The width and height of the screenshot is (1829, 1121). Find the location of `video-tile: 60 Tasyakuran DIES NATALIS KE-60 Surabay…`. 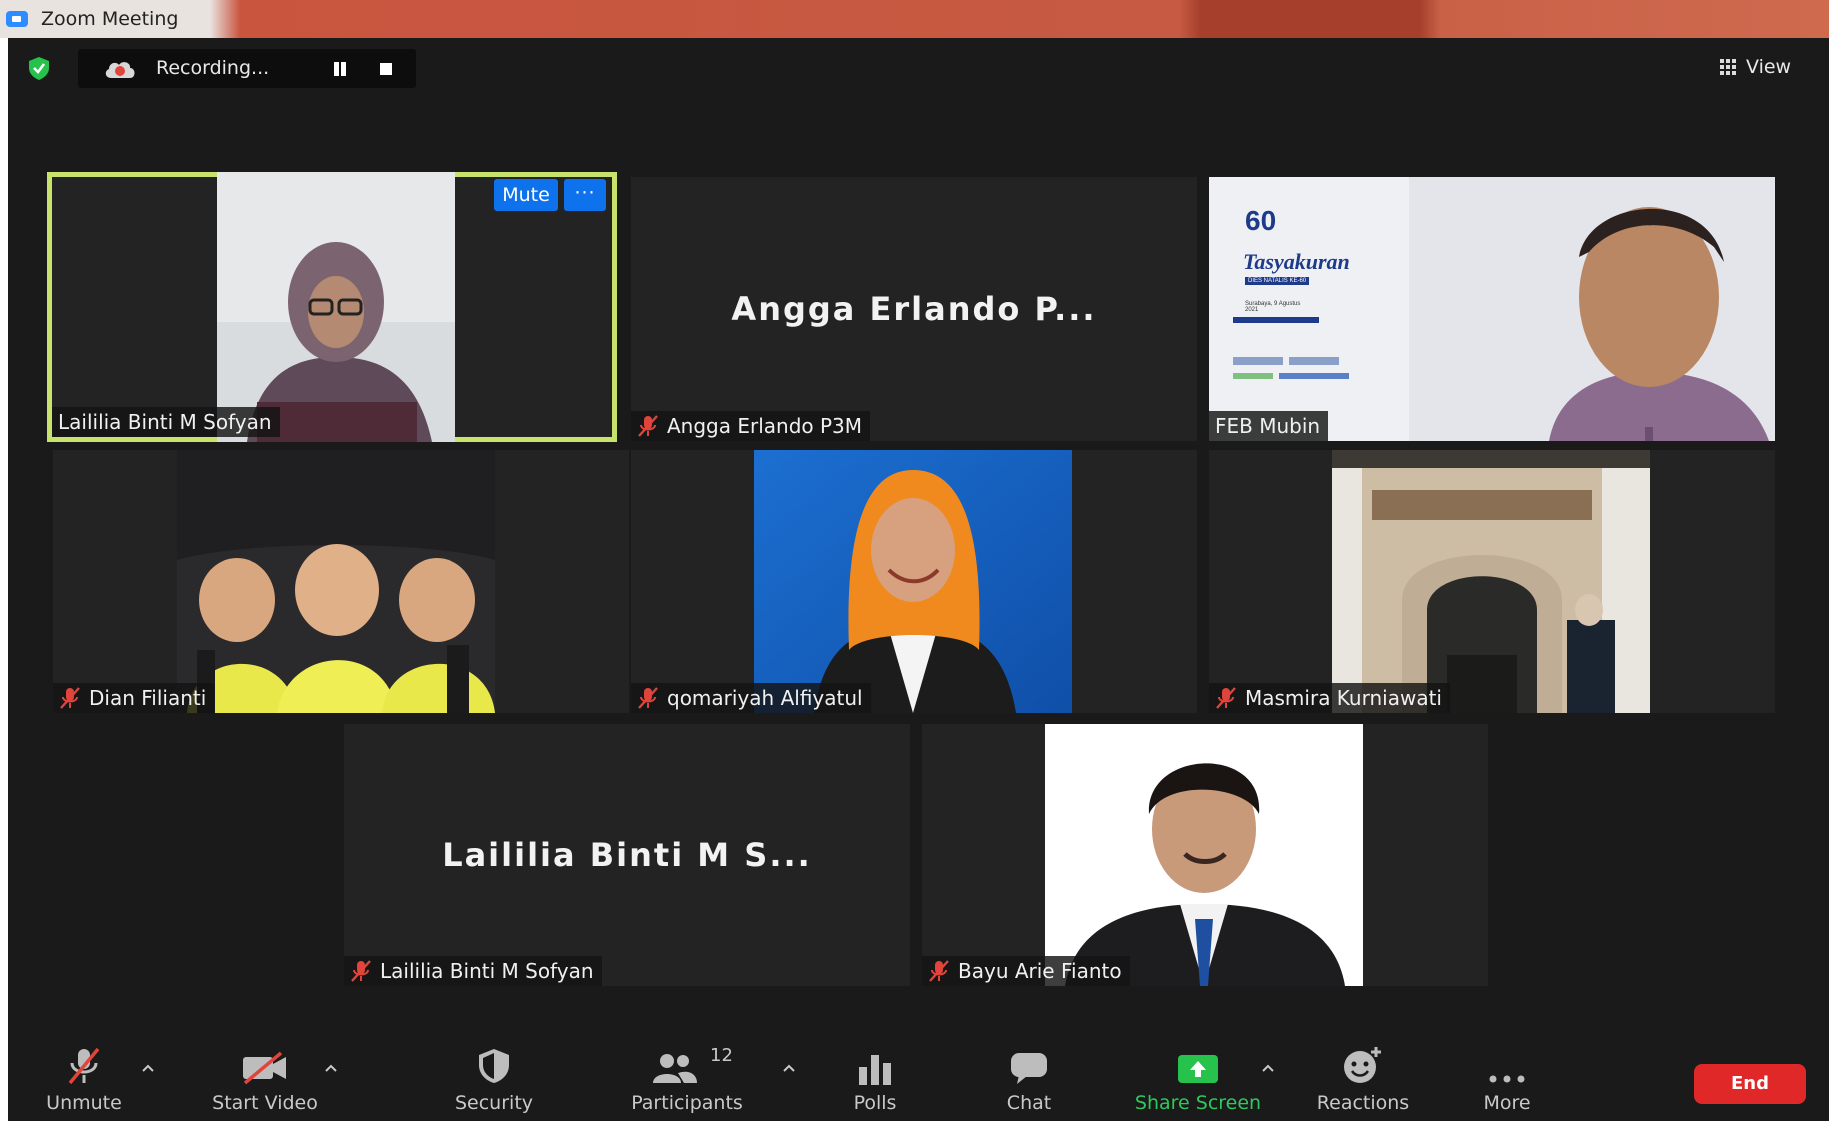

video-tile: 60 Tasyakuran DIES NATALIS KE-60 Surabay… is located at coordinates (1492, 309).